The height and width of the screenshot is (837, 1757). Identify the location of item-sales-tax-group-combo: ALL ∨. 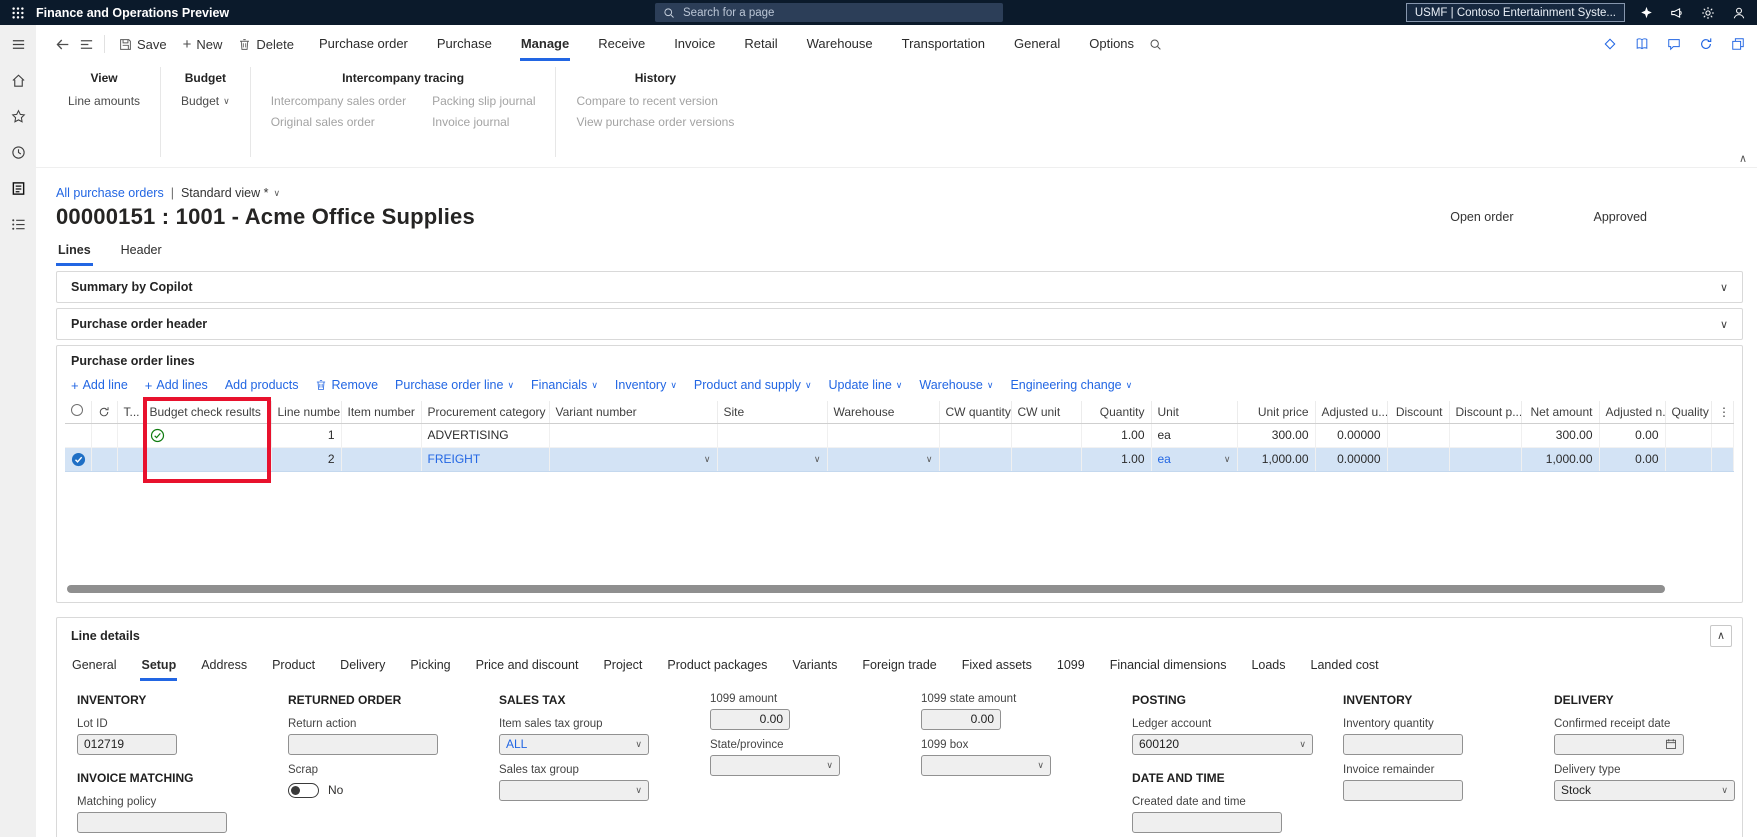
(574, 744).